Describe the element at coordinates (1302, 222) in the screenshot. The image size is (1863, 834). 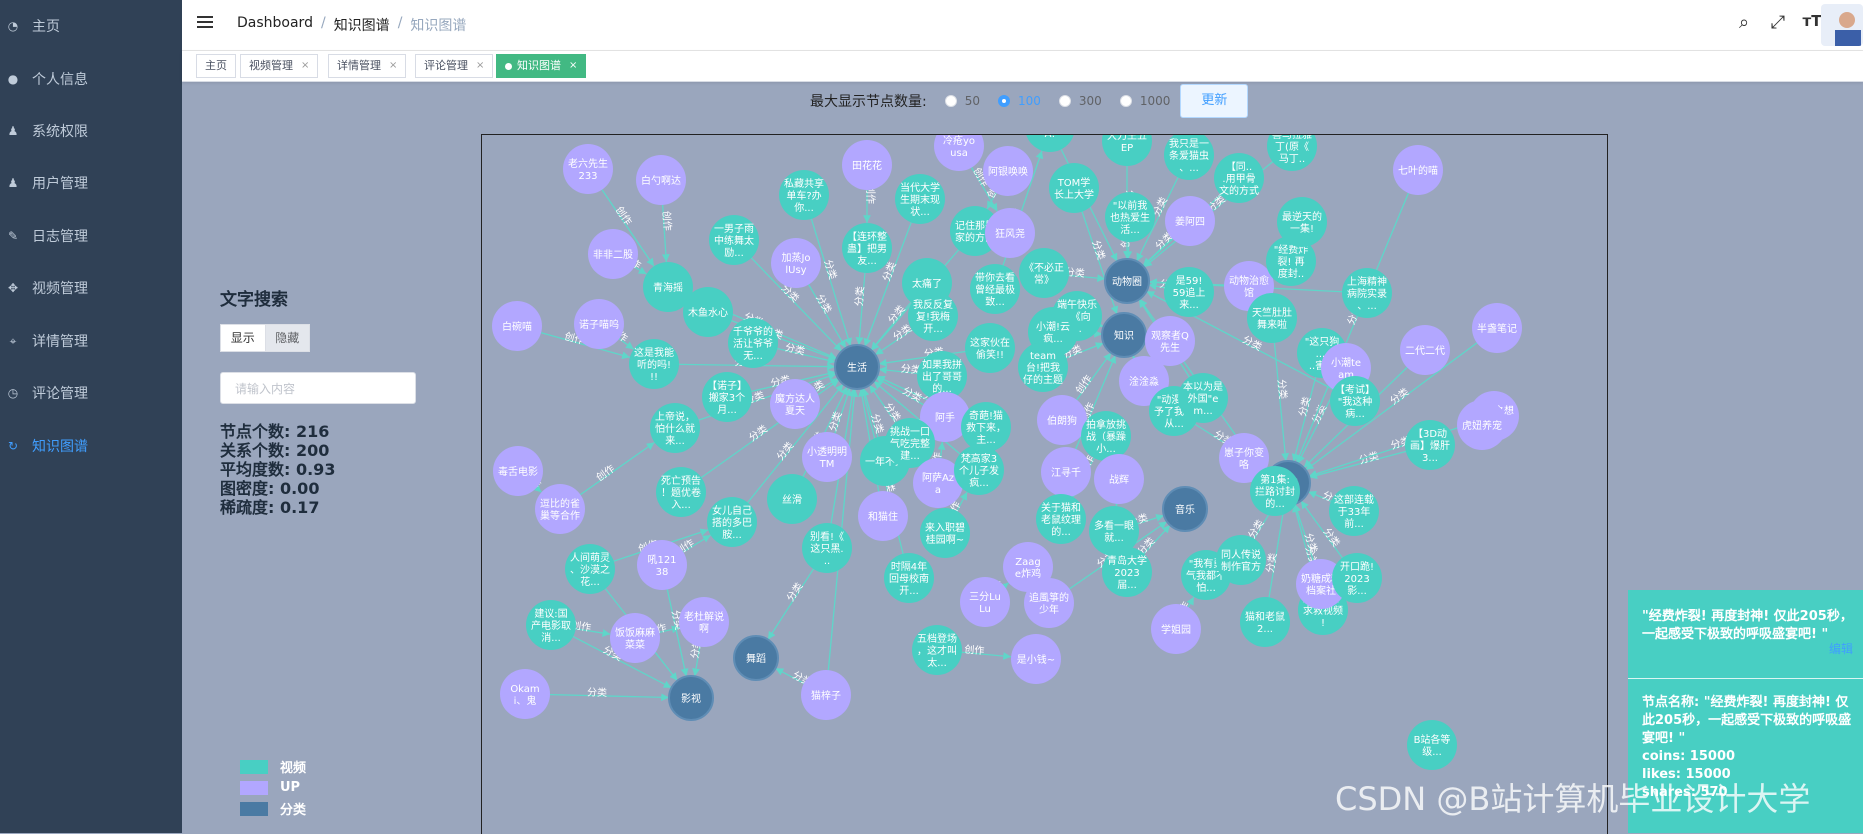
I see `video-node: 最逆天的一集!` at that location.